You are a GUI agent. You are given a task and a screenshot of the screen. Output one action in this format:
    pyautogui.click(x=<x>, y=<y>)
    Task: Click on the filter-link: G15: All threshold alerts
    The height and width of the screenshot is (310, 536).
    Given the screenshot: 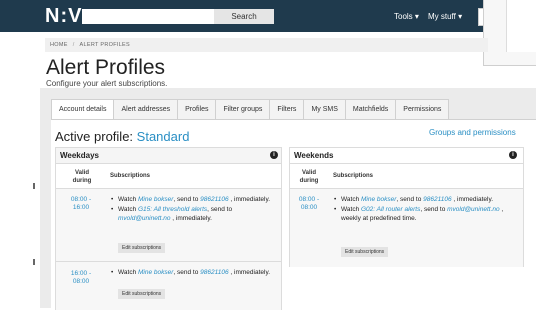 What is the action you would take?
    pyautogui.click(x=172, y=209)
    